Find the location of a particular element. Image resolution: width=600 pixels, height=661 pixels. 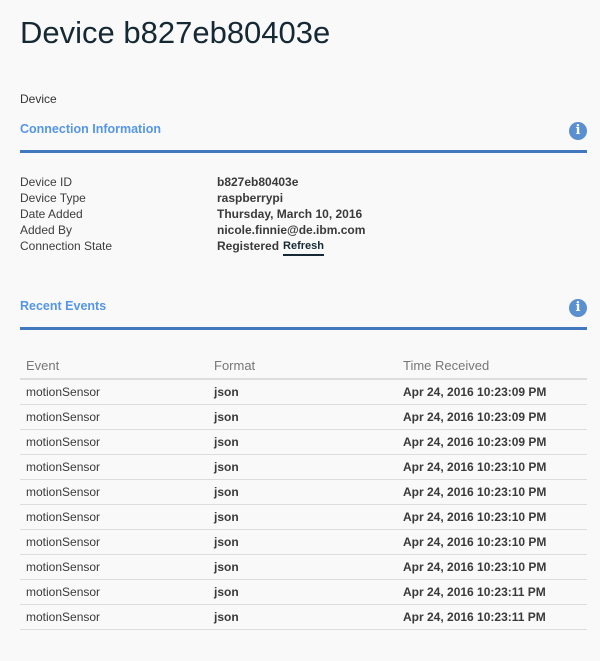

column-header-format: Format is located at coordinates (302, 366).